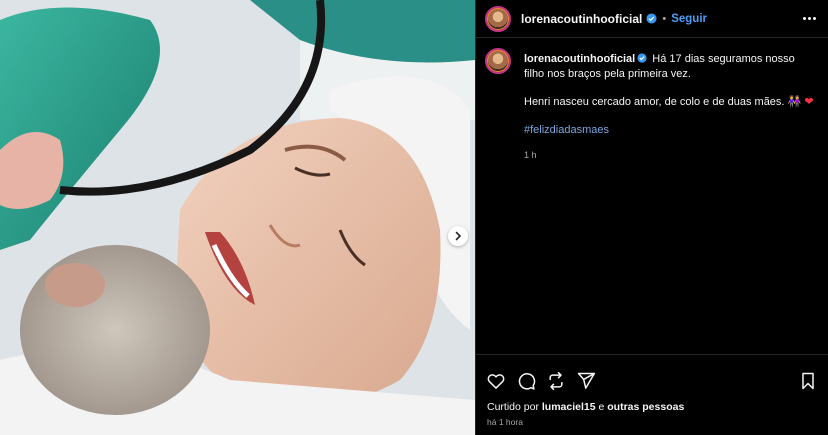 Image resolution: width=828 pixels, height=435 pixels. I want to click on red-heart-emoji: ❤, so click(809, 102).